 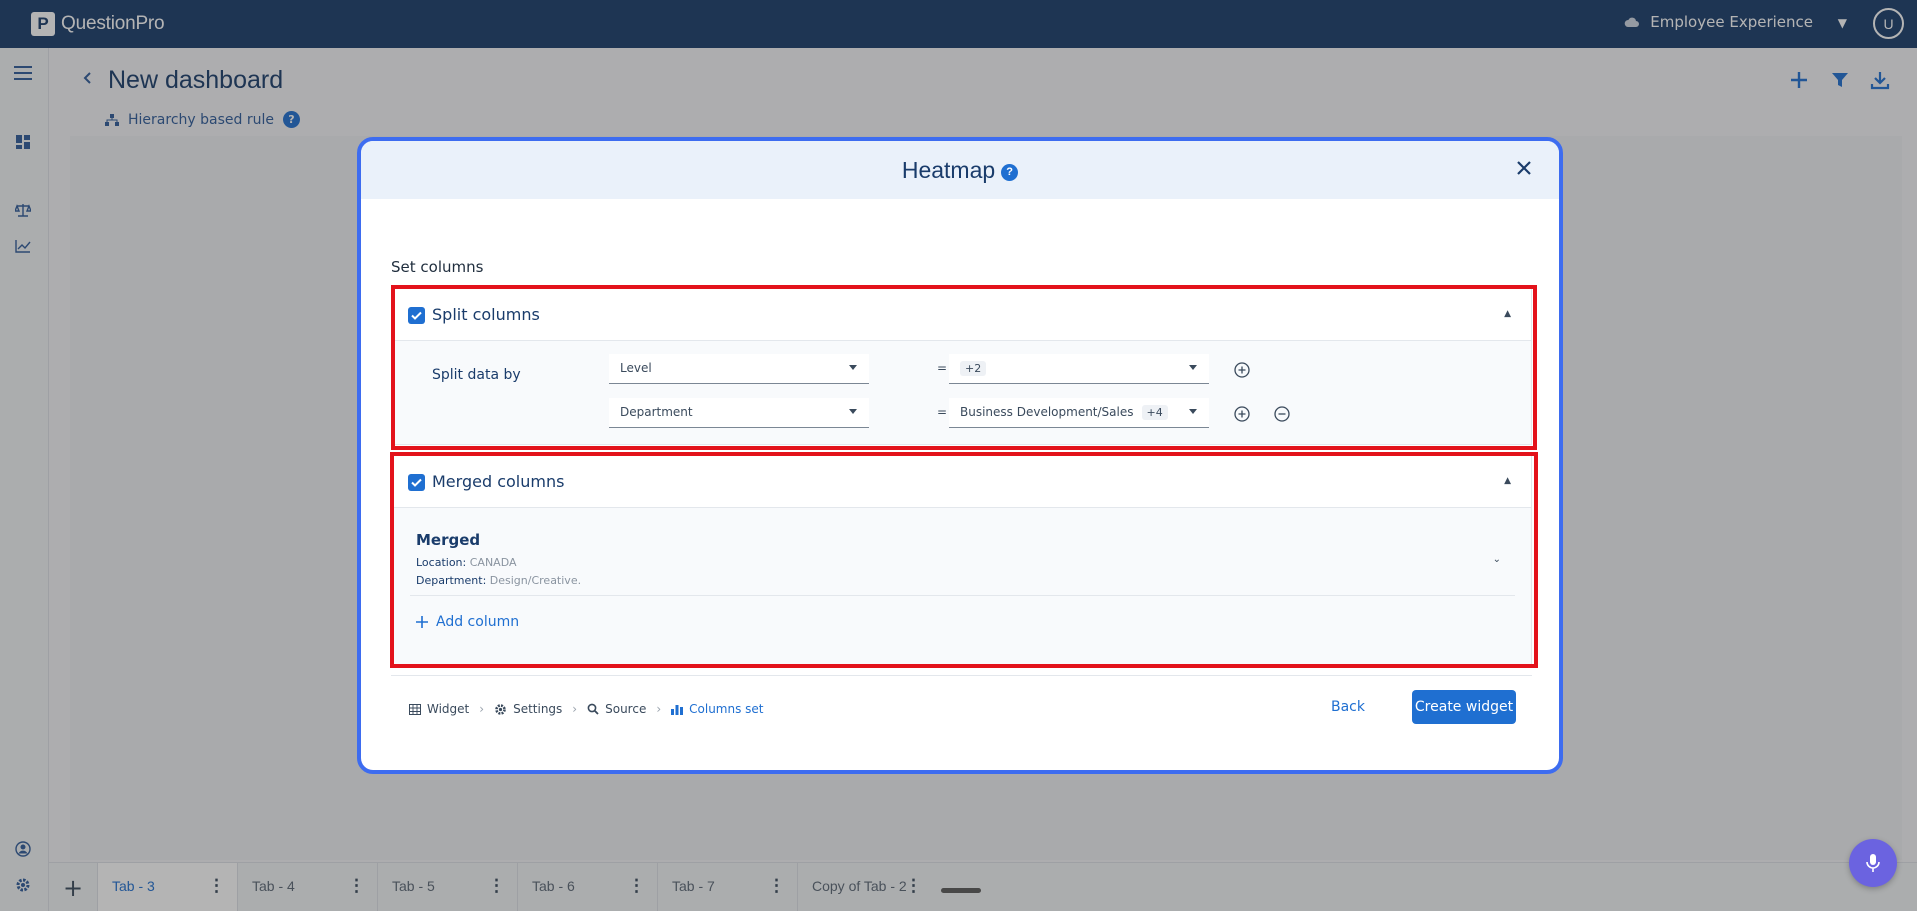 I want to click on divider, so click(x=961, y=675).